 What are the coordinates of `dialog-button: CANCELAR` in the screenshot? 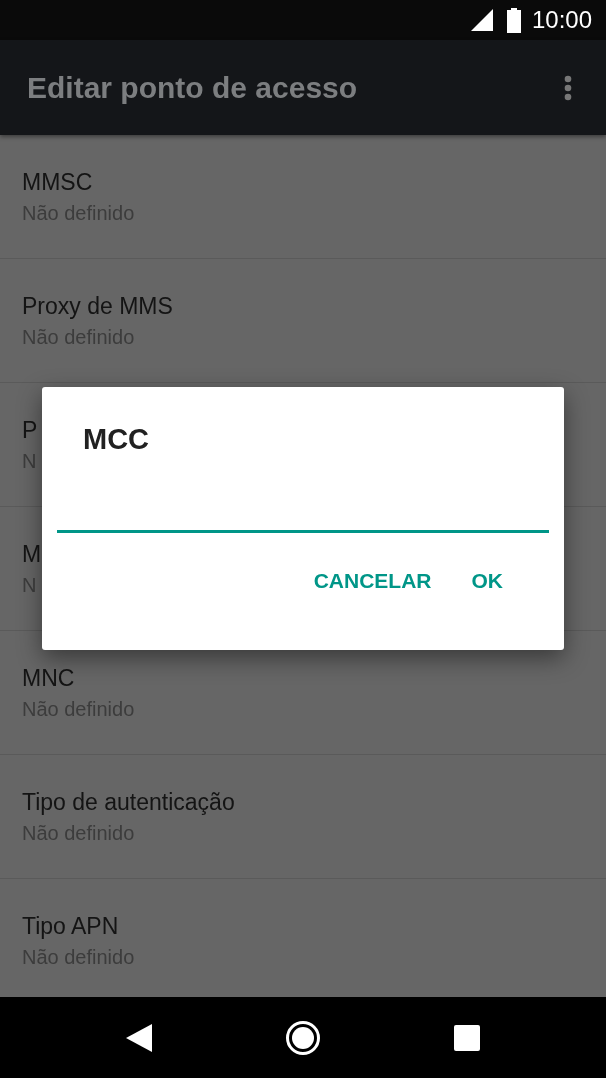 It's located at (372, 581).